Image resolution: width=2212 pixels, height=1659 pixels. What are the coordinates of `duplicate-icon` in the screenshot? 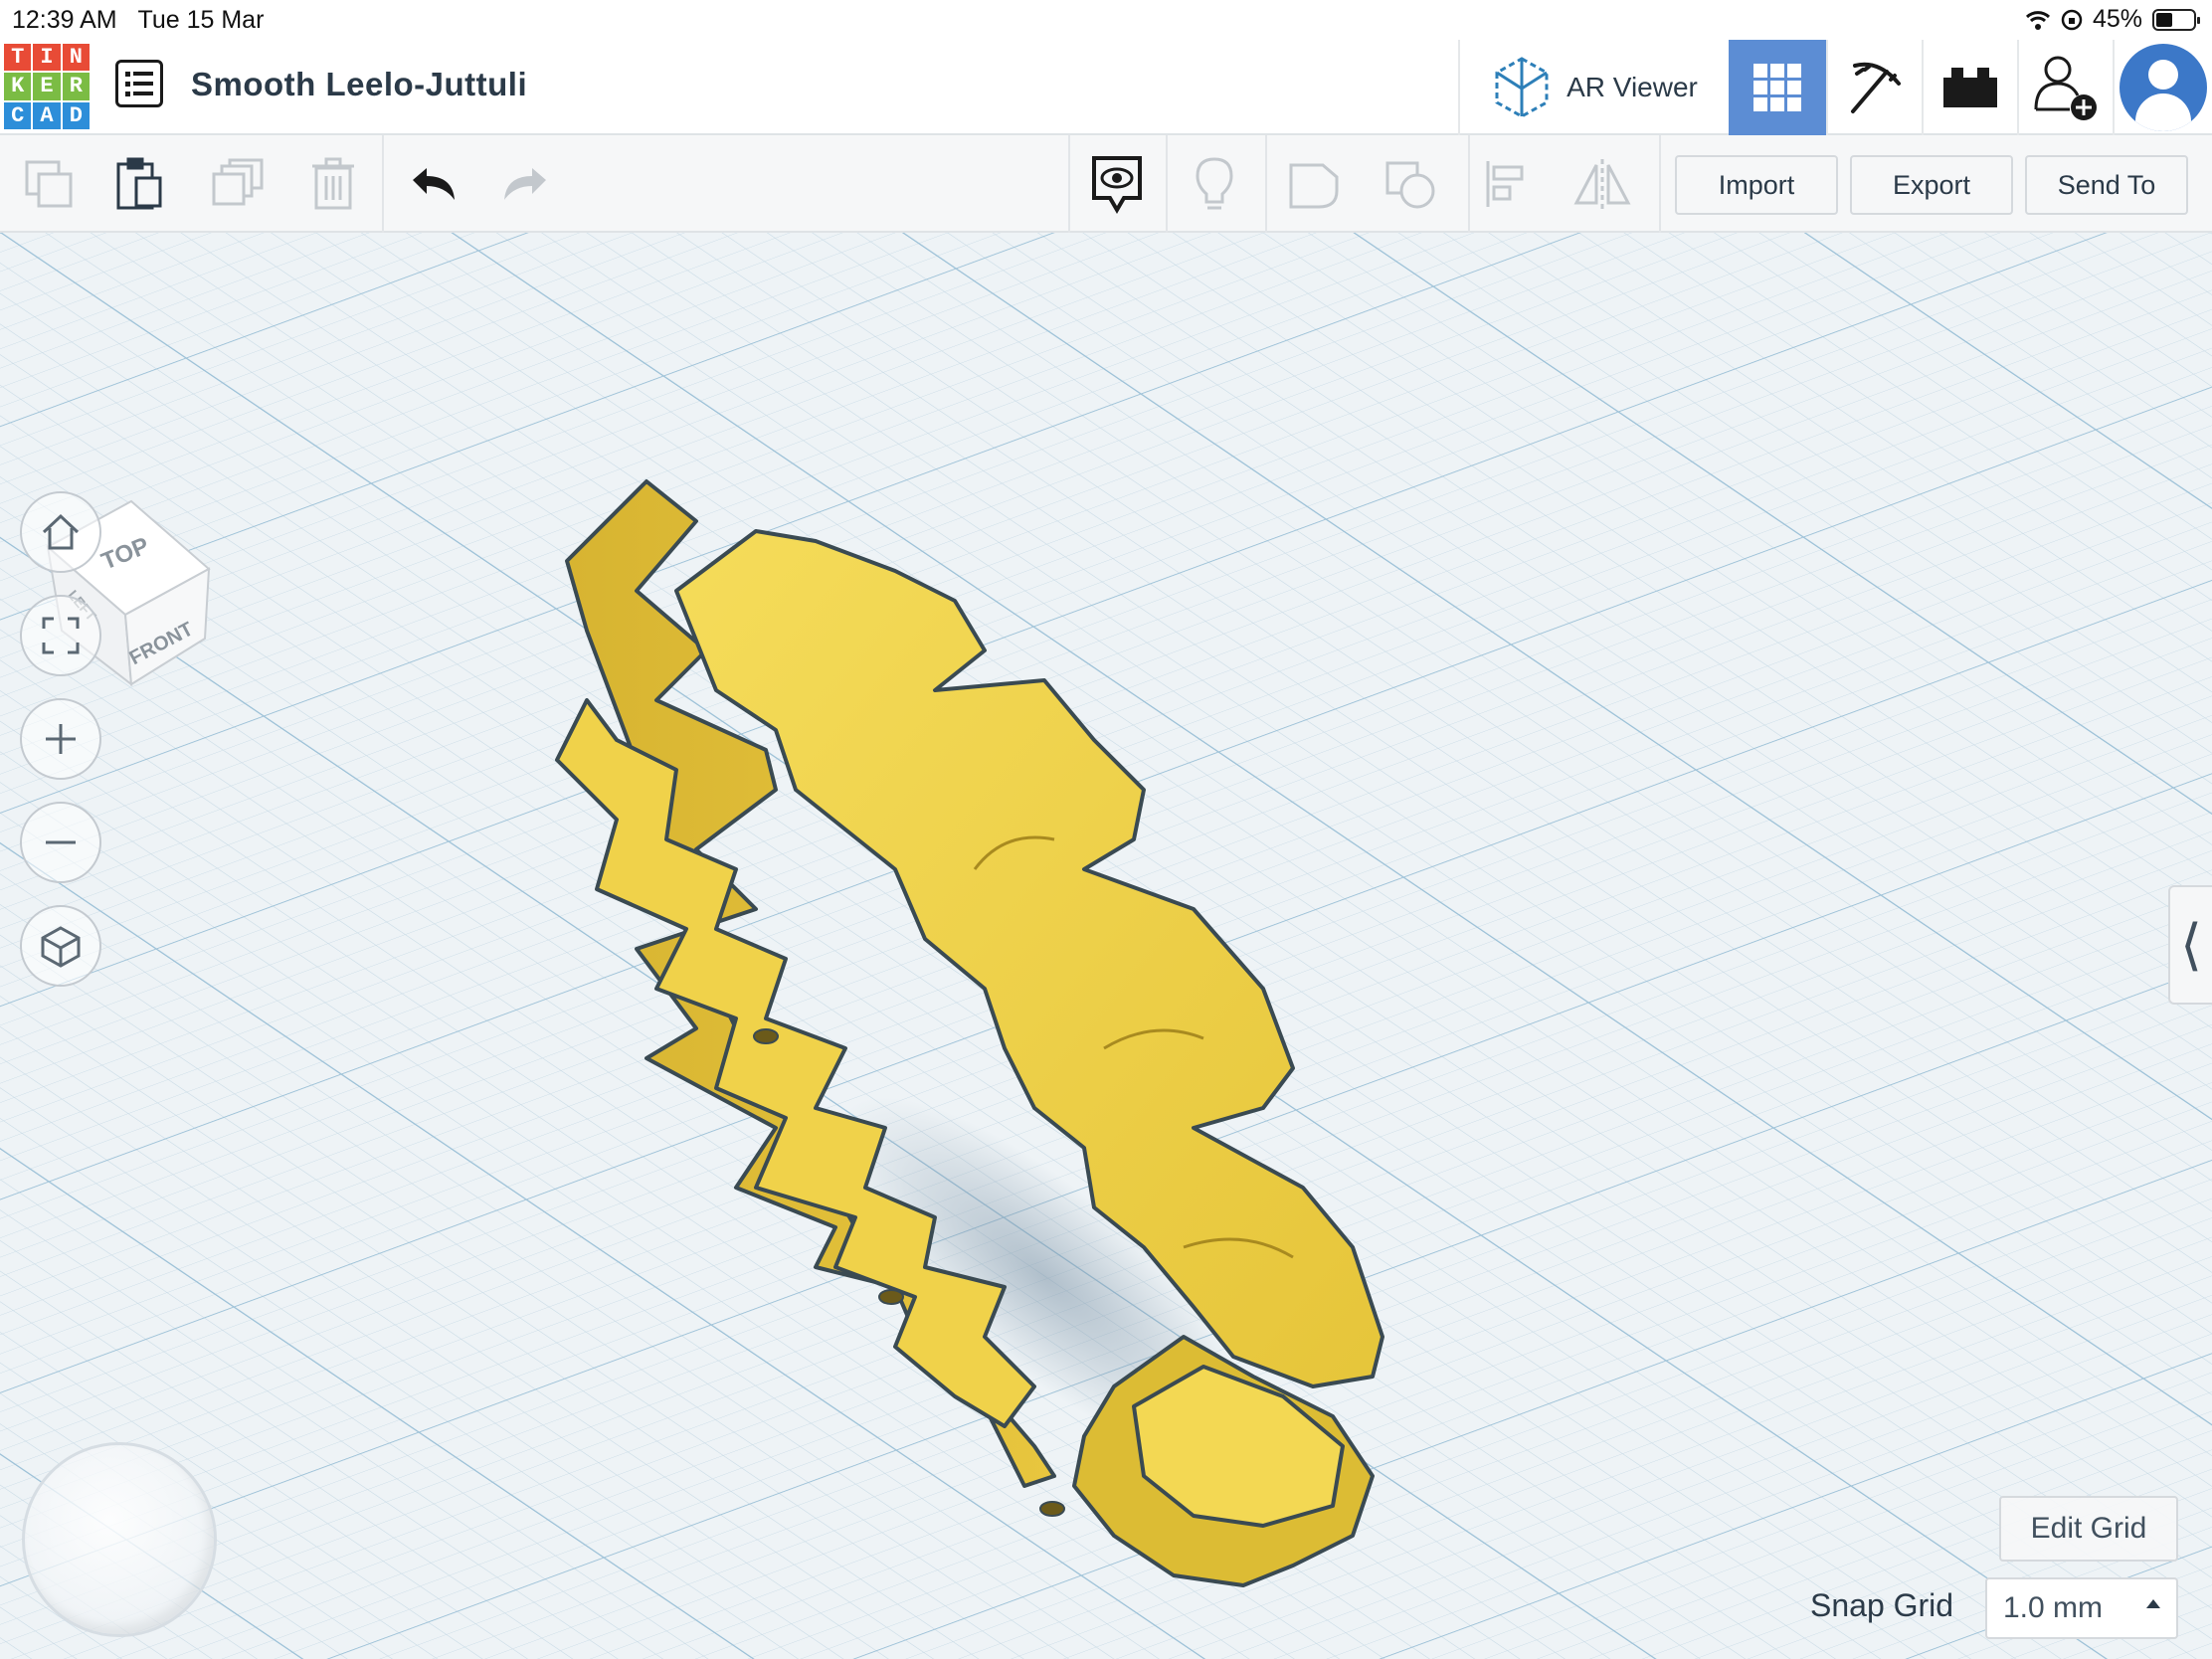 It's located at (238, 182).